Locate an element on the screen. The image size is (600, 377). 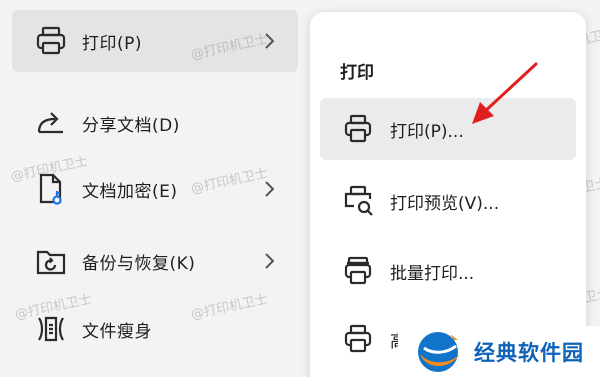
menu-item-file-slim: 文件瘦身 is located at coordinates (155, 329).